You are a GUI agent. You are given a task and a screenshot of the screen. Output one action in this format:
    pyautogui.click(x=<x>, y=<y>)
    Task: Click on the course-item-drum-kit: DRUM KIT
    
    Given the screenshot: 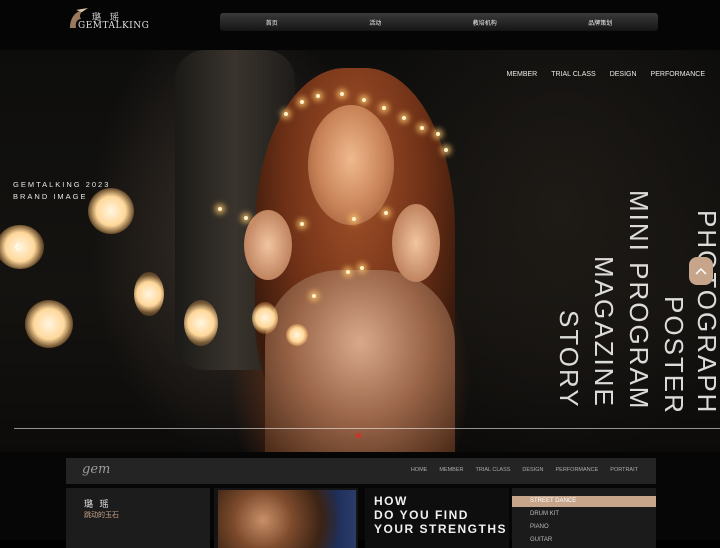 What is the action you would take?
    pyautogui.click(x=584, y=514)
    